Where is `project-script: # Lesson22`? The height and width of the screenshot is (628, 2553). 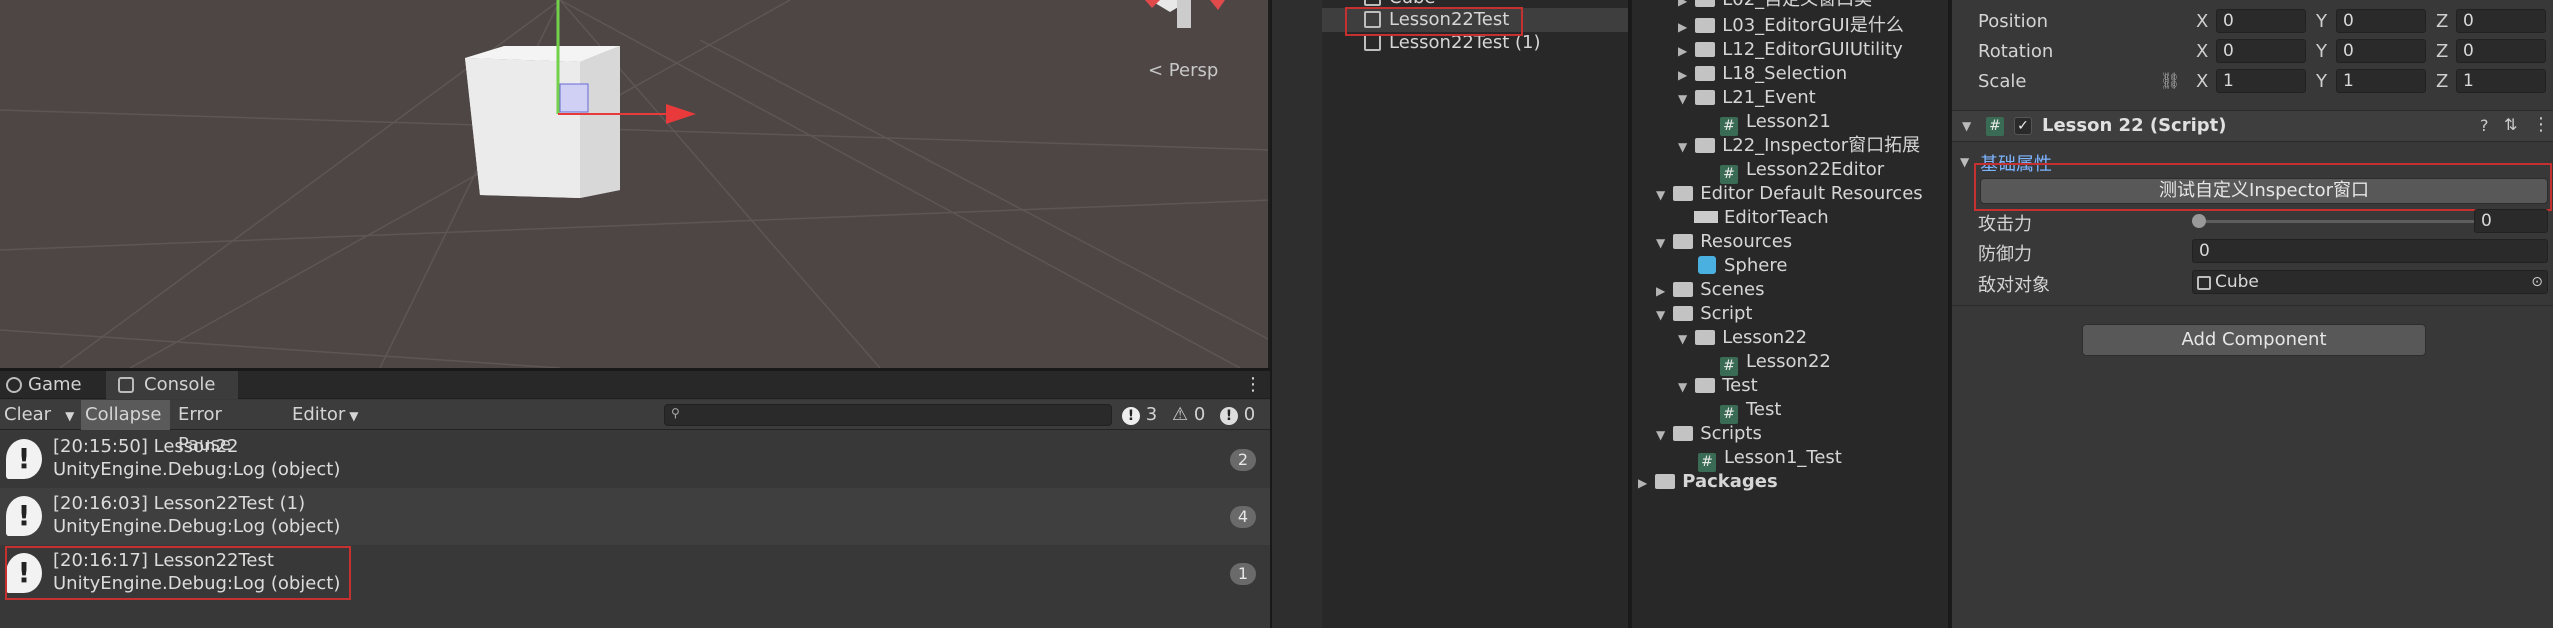
project-script: # Lesson22 is located at coordinates (1775, 363).